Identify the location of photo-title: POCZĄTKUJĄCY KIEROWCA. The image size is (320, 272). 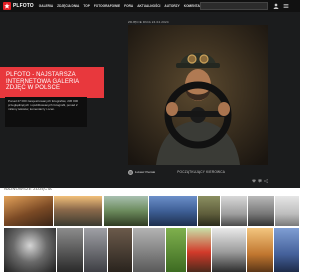
(201, 172).